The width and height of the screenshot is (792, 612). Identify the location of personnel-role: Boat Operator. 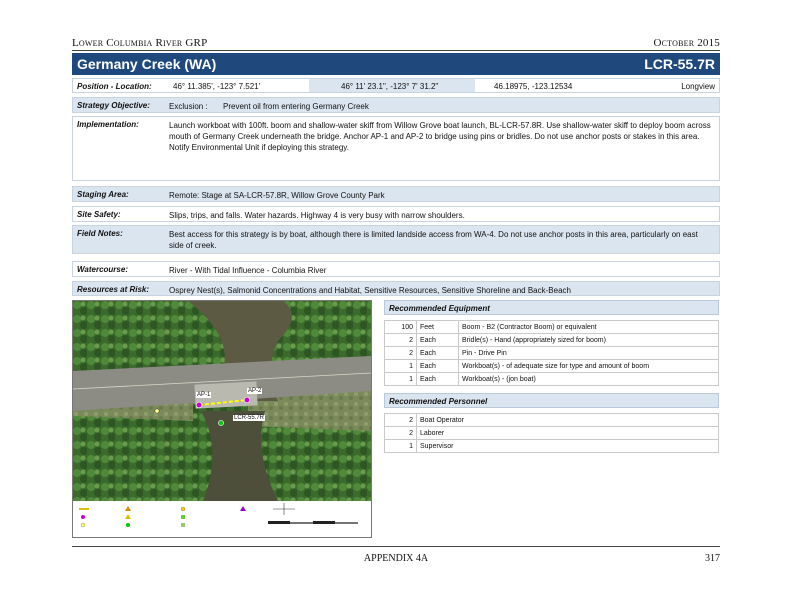
(567, 420).